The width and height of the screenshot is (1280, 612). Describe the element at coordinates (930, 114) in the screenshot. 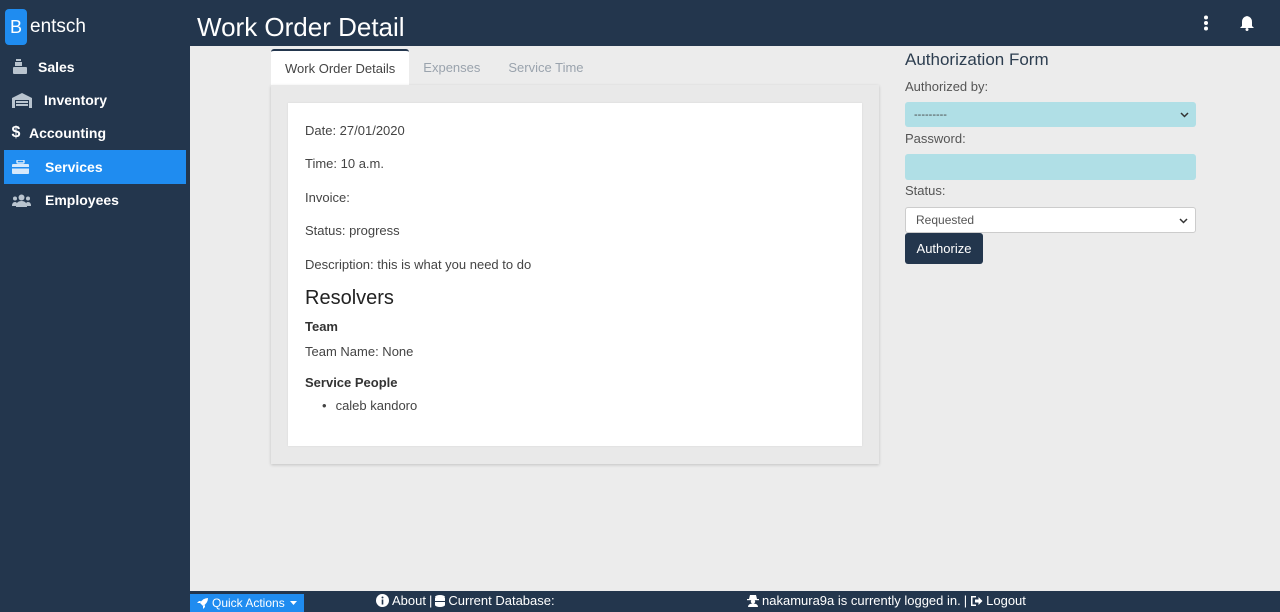

I see `authorized-by-value: ---------` at that location.